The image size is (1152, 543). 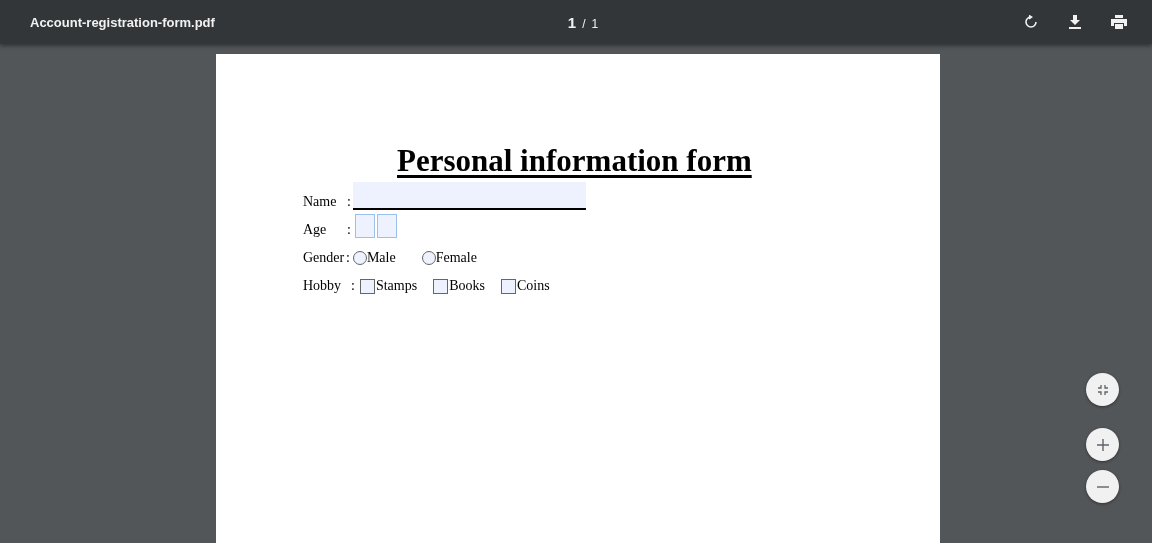 What do you see at coordinates (572, 22) in the screenshot?
I see `current-page: 1` at bounding box center [572, 22].